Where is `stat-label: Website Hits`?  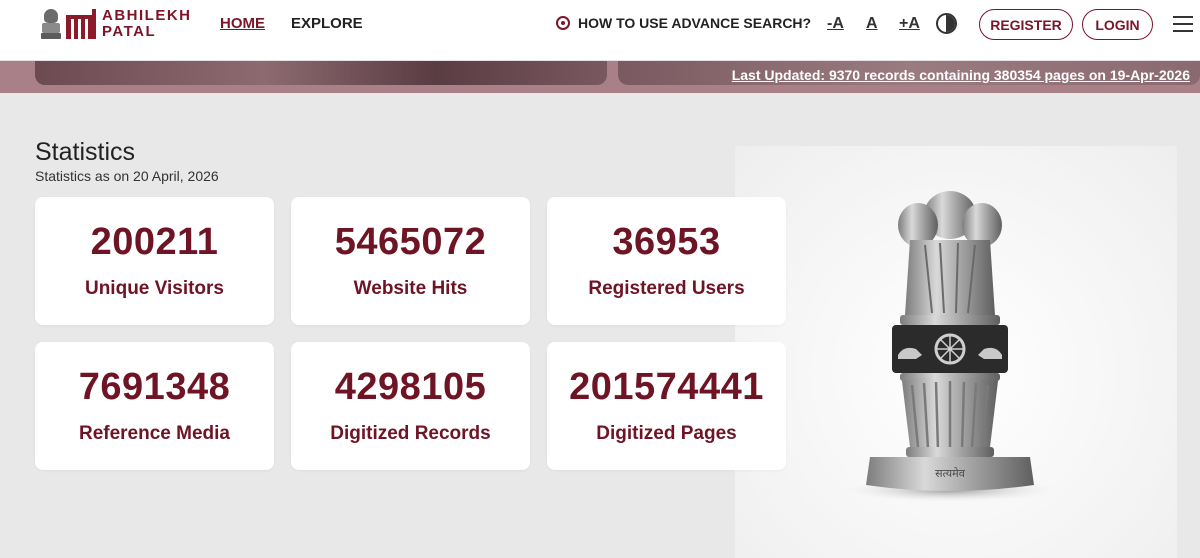 stat-label: Website Hits is located at coordinates (410, 288).